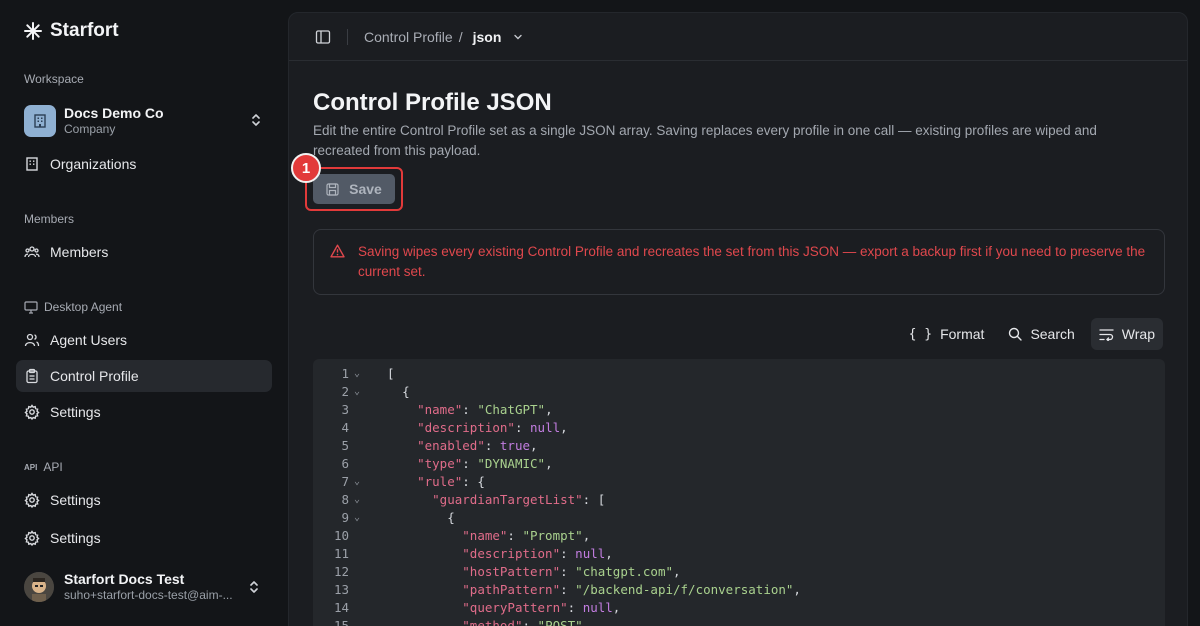  I want to click on sidebar-item-label: Agent Users, so click(89, 340).